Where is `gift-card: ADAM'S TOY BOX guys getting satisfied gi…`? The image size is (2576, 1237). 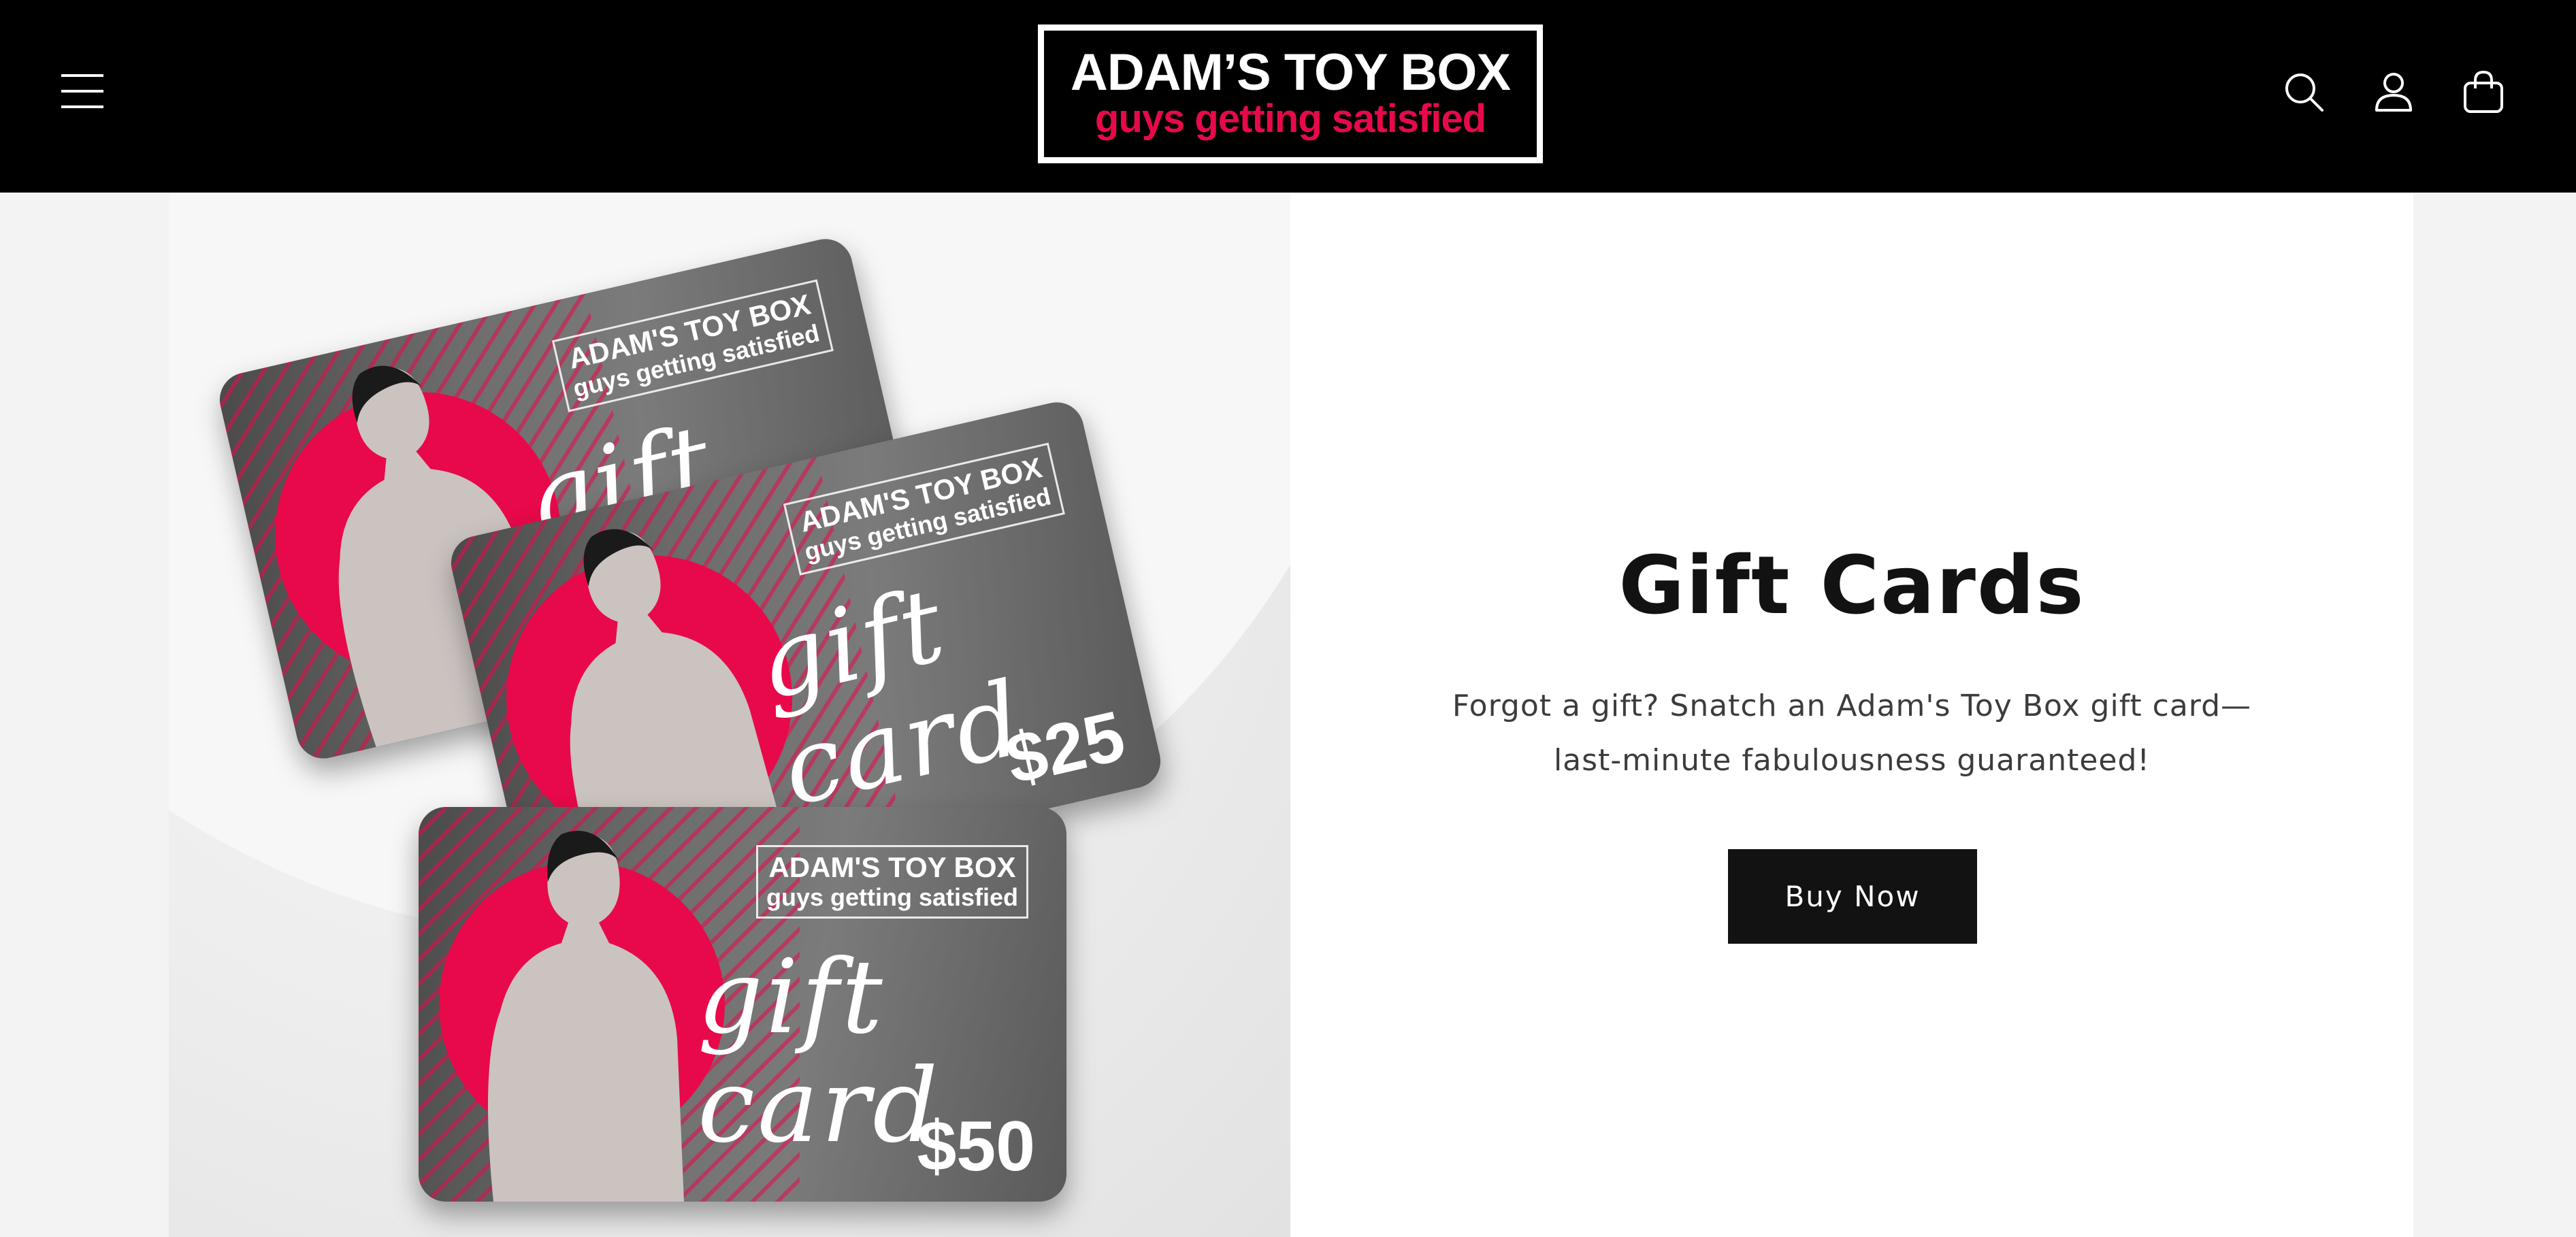 gift-card: ADAM'S TOY BOX guys getting satisfied gi… is located at coordinates (742, 1005).